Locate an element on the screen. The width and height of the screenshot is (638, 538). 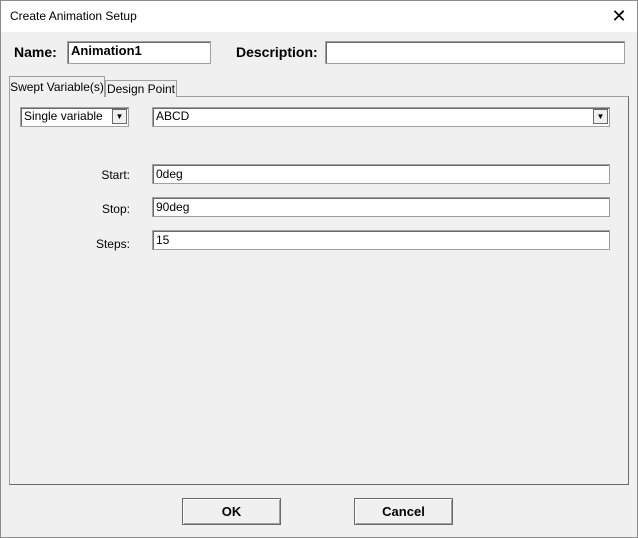
mode-value: Single variable is located at coordinates (63, 116).